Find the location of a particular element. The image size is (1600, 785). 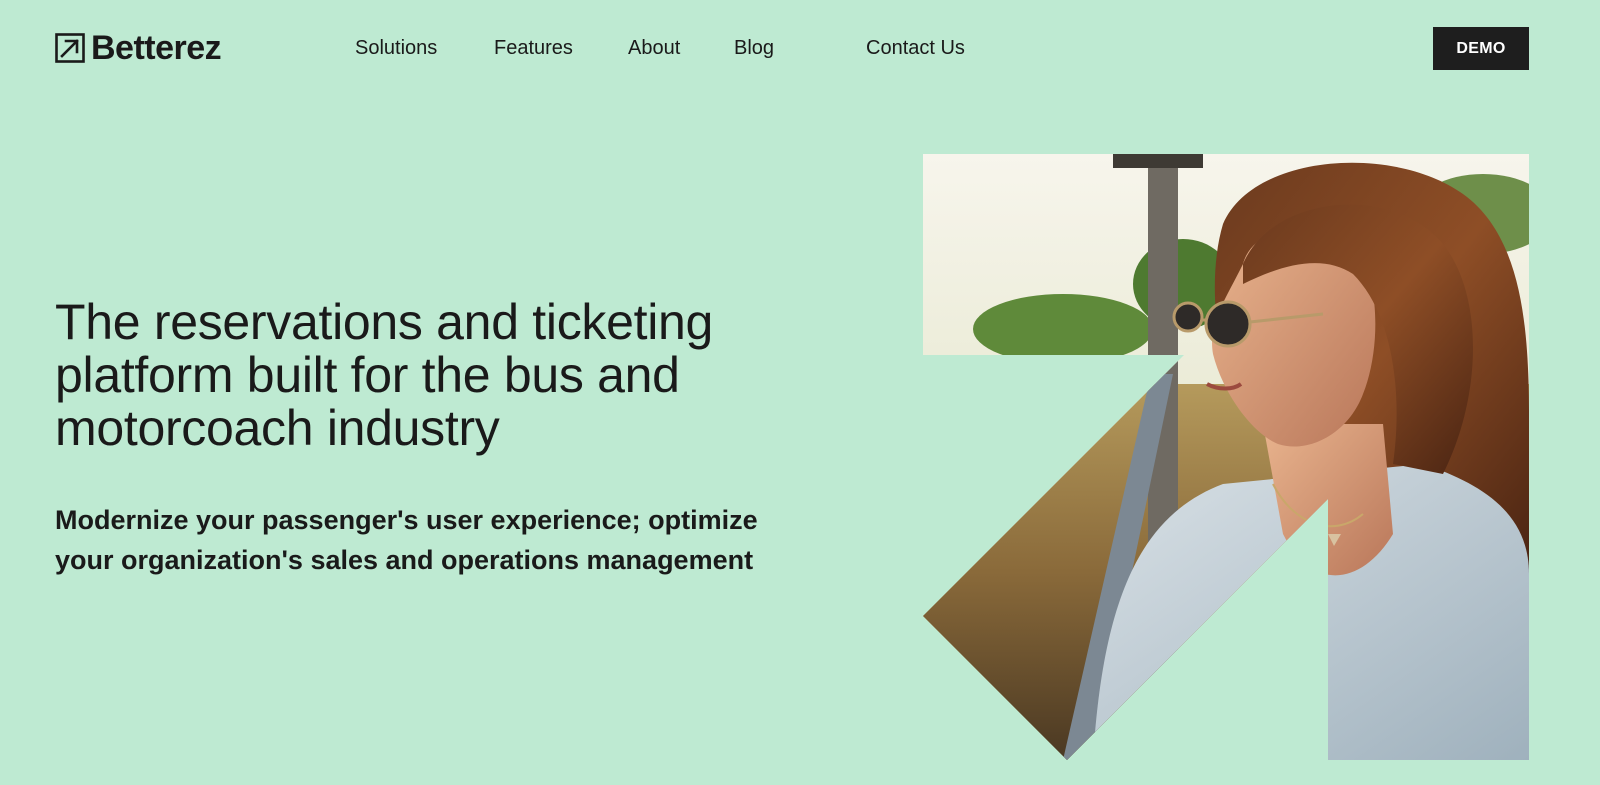

arrow-up-right-icon is located at coordinates (70, 48).